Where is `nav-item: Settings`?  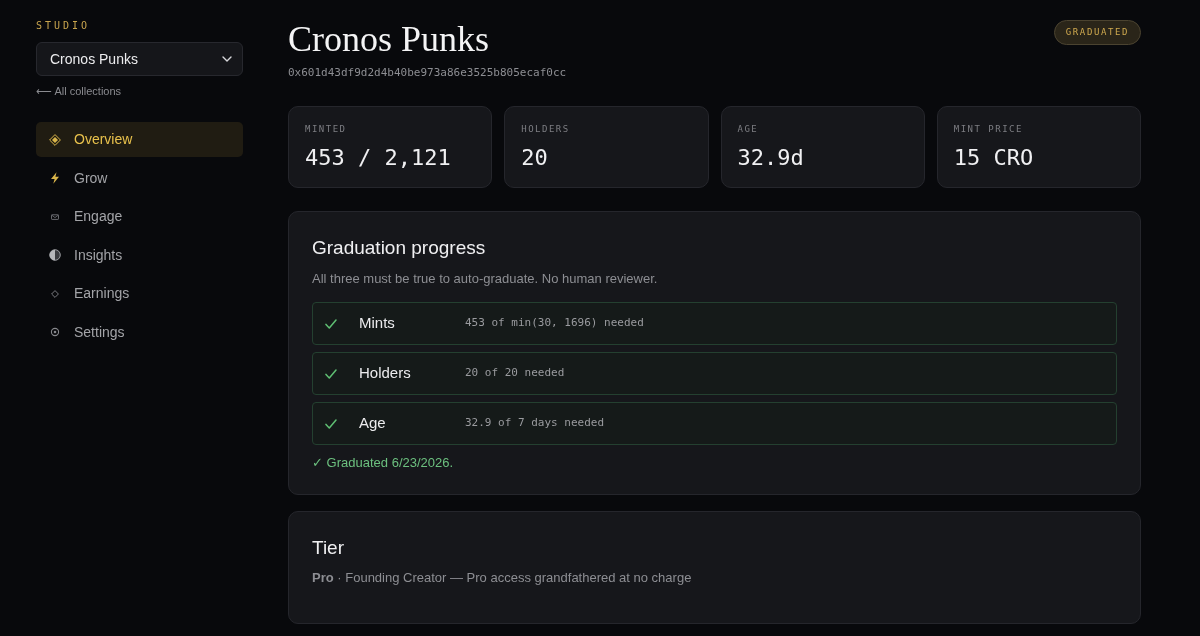 nav-item: Settings is located at coordinates (139, 332).